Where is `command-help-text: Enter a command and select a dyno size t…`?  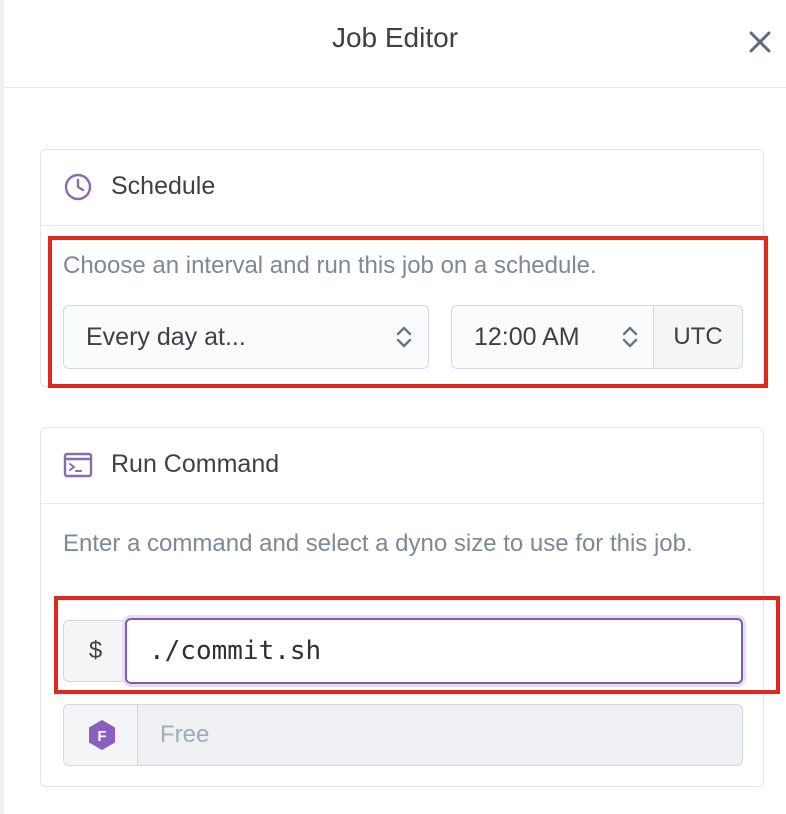 command-help-text: Enter a command and select a dyno size t… is located at coordinates (378, 543).